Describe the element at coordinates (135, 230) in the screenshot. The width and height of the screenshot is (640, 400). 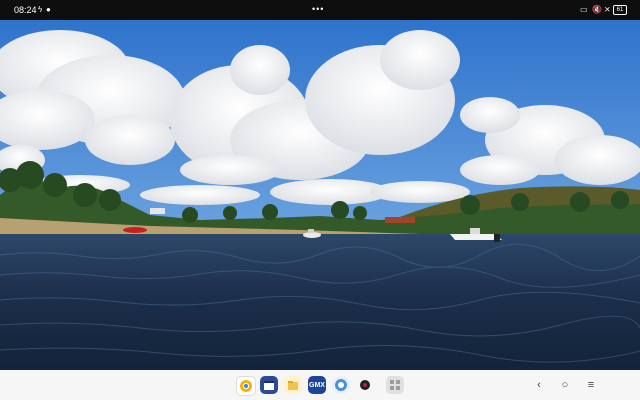
I see `red-boat` at that location.